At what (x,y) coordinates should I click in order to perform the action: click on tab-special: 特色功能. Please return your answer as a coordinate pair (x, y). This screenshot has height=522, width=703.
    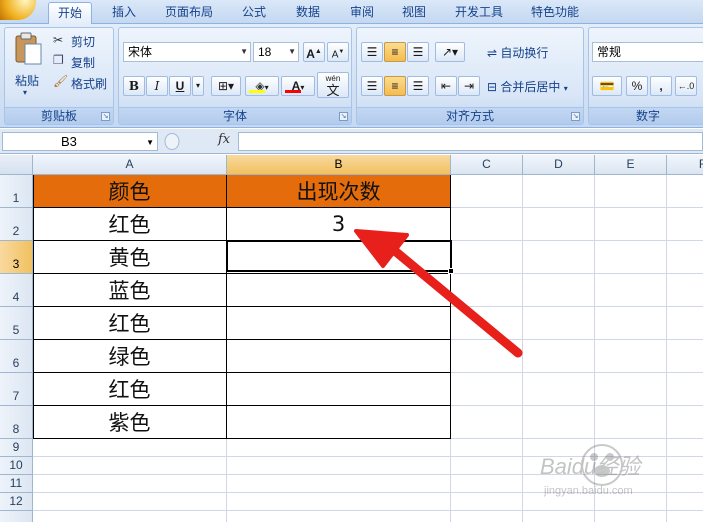
    Looking at the image, I should click on (555, 13).